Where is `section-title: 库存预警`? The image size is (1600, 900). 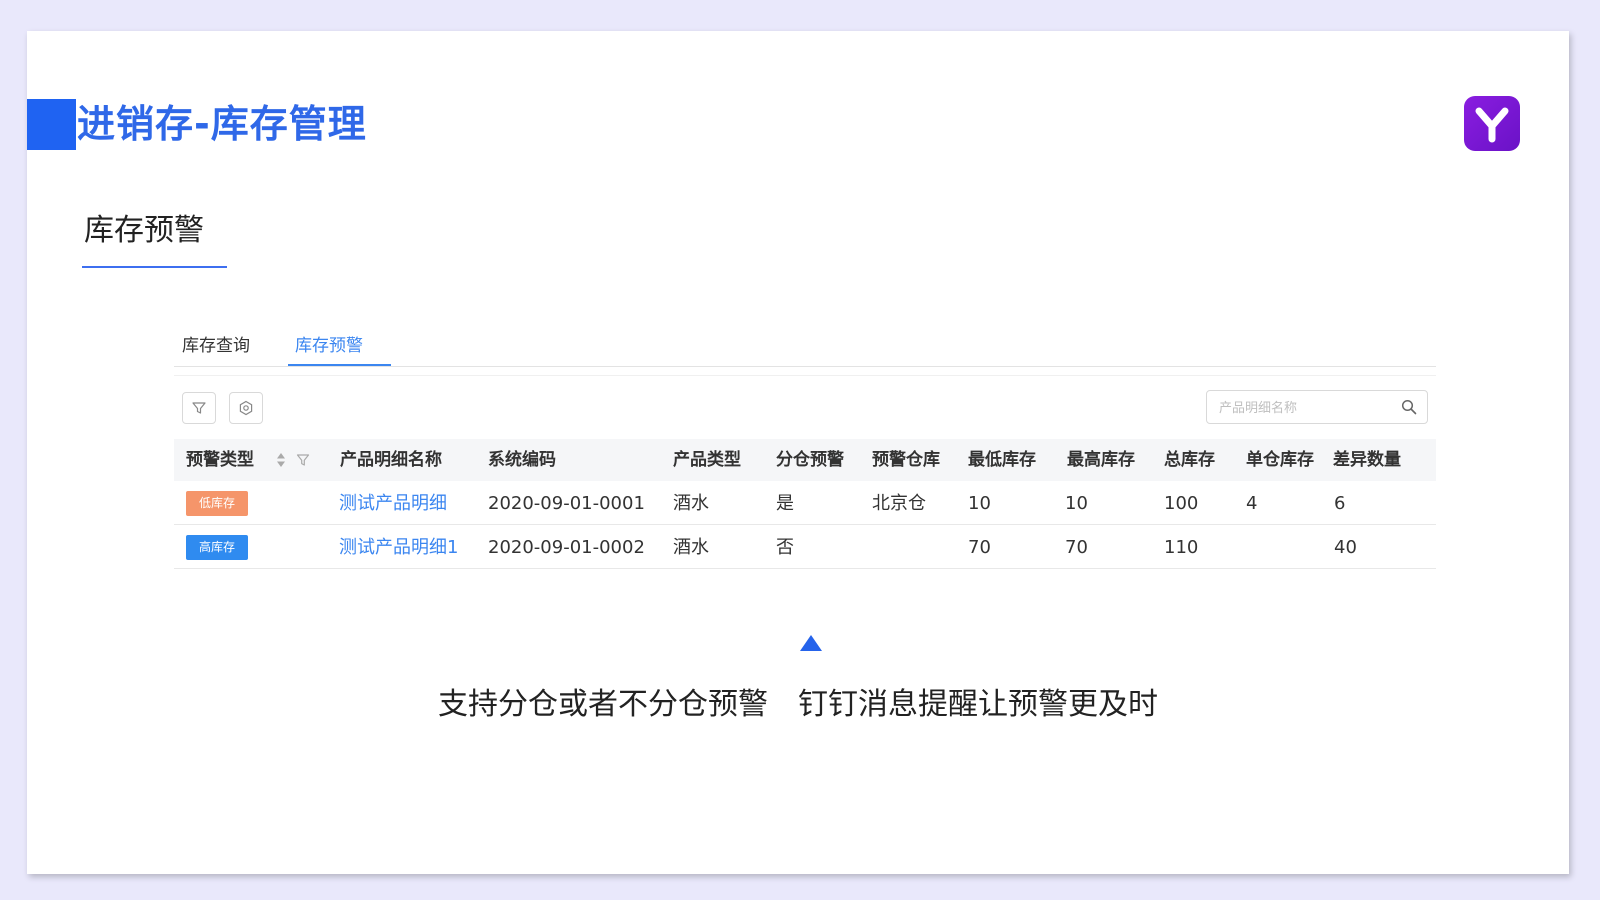
section-title: 库存预警 is located at coordinates (144, 230).